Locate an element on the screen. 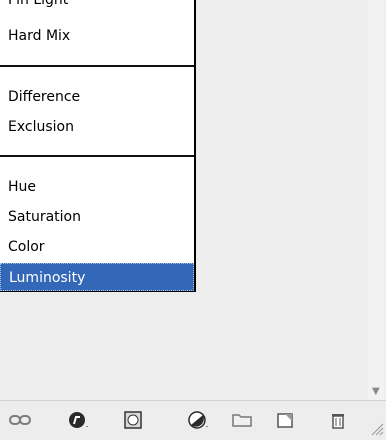 This screenshot has width=386, height=440. menu-item-hard-mix: Hard Mix is located at coordinates (97, 36).